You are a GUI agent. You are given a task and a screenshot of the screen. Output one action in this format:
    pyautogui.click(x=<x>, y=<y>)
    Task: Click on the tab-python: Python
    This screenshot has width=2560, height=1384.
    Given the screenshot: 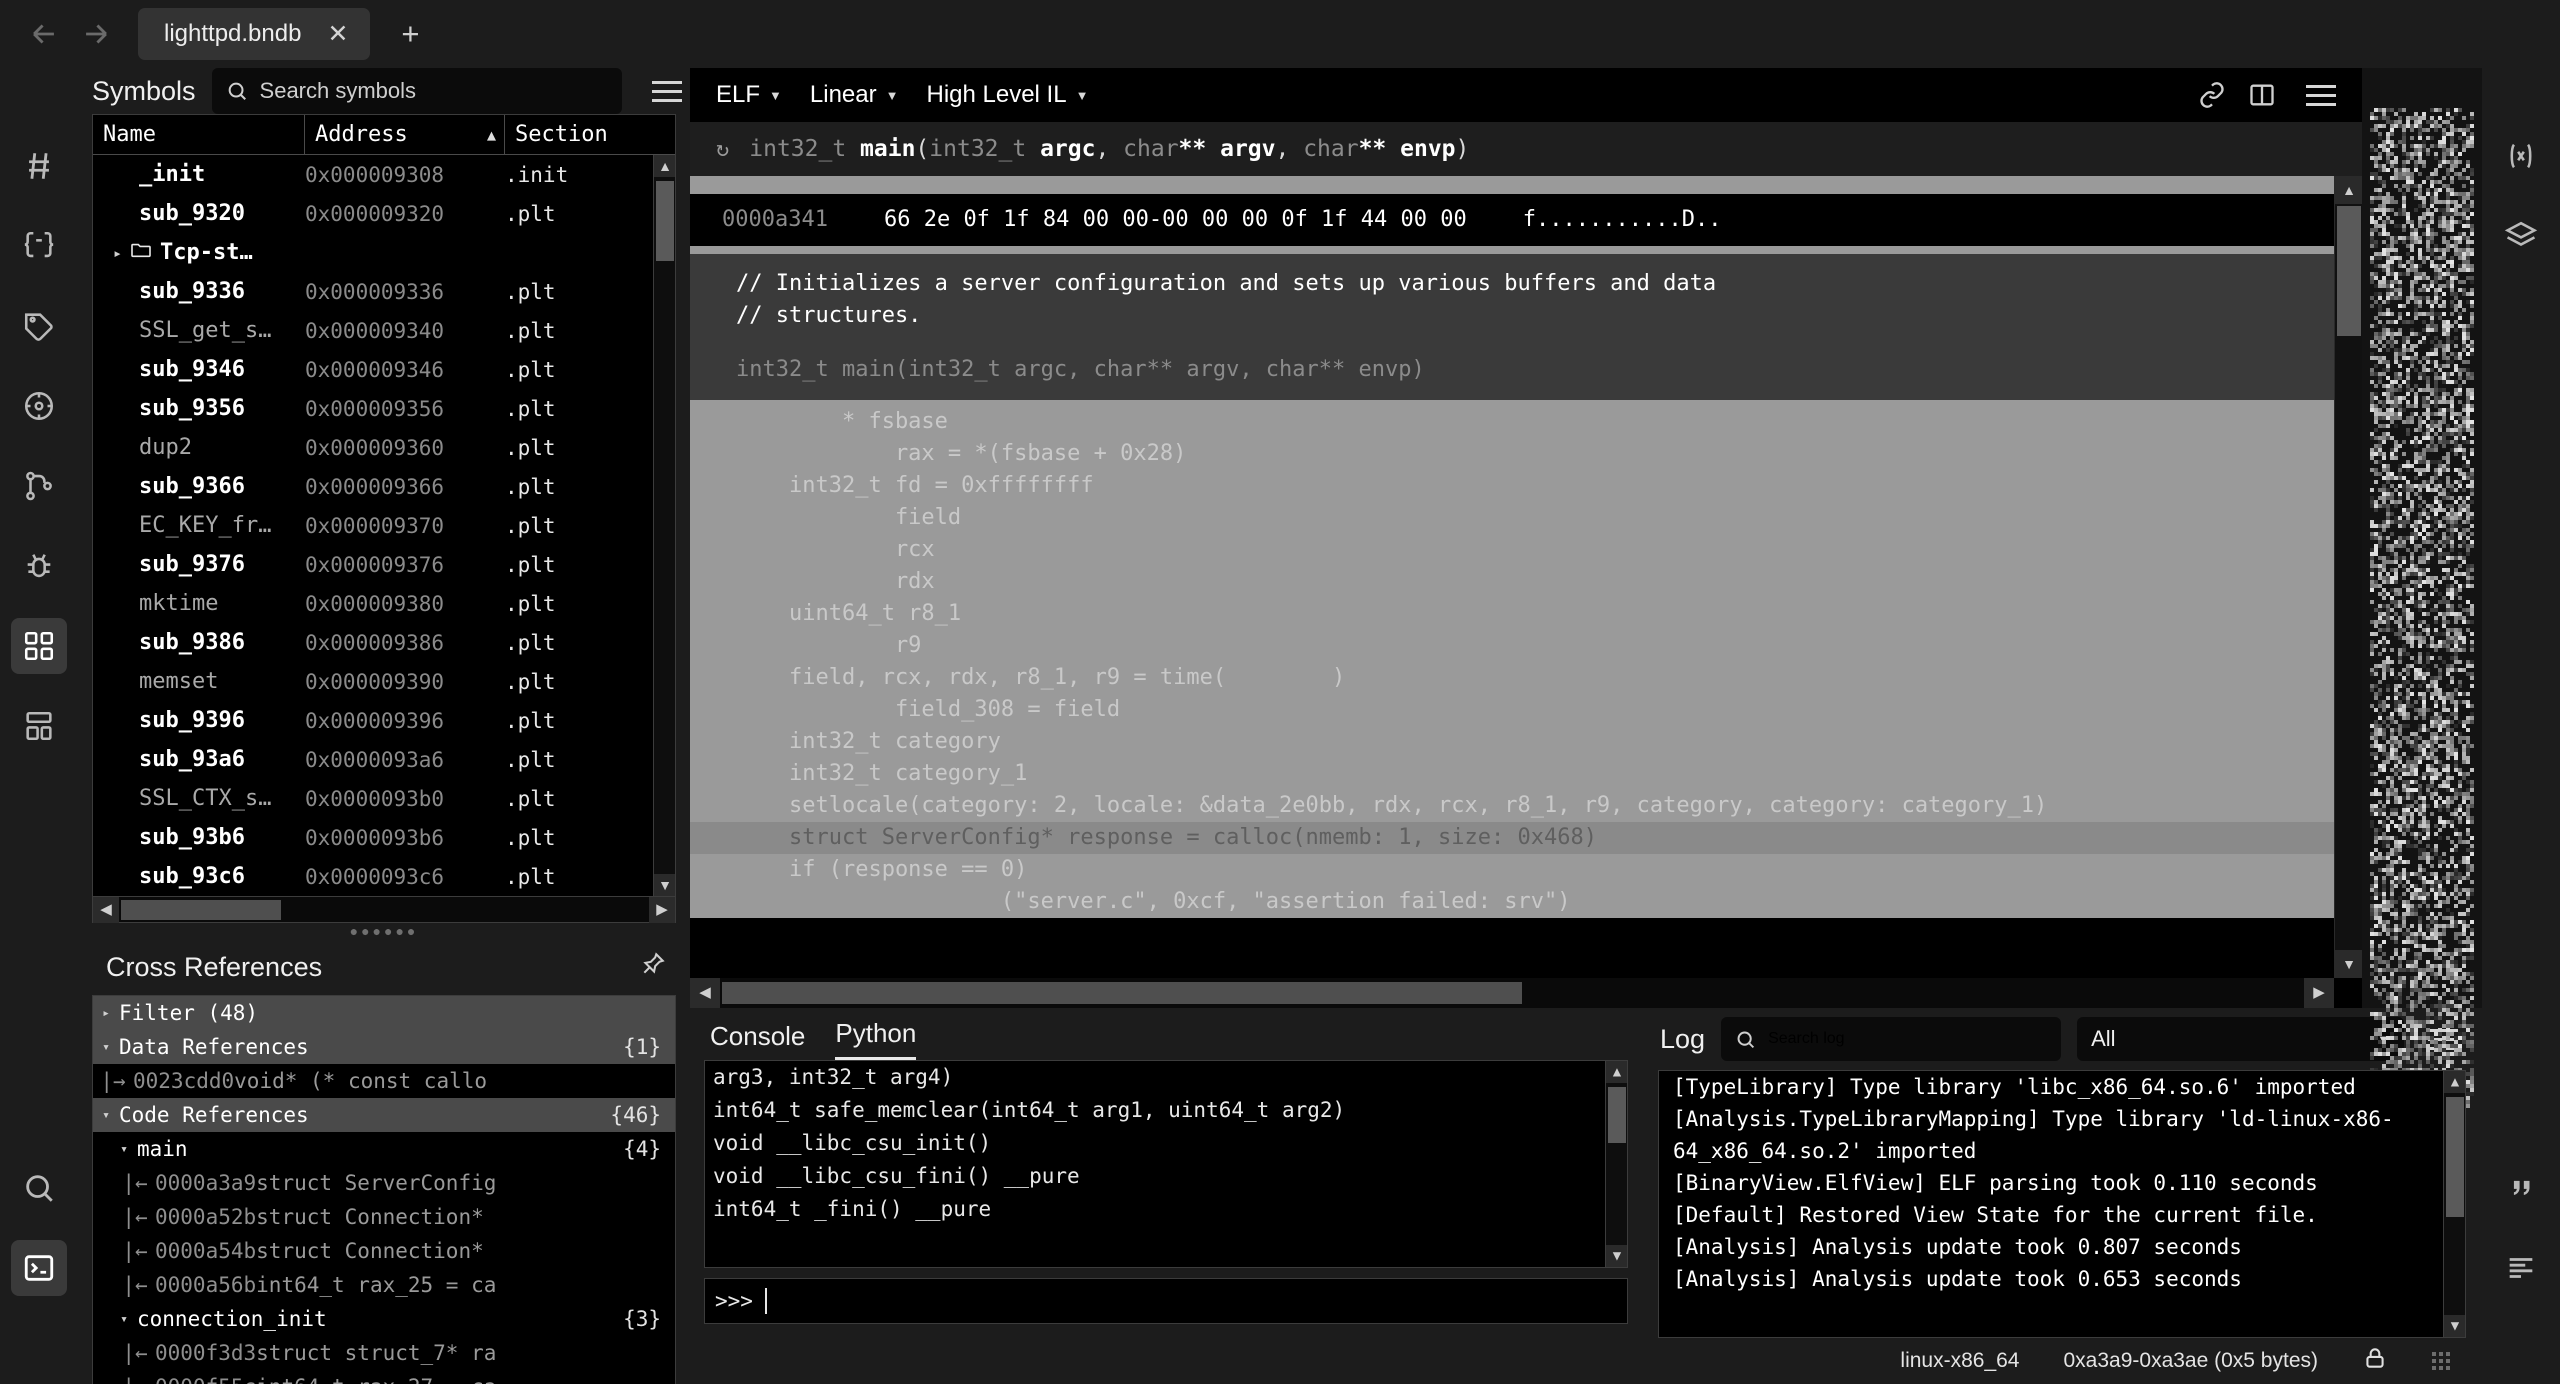 What is the action you would take?
    pyautogui.click(x=876, y=1039)
    